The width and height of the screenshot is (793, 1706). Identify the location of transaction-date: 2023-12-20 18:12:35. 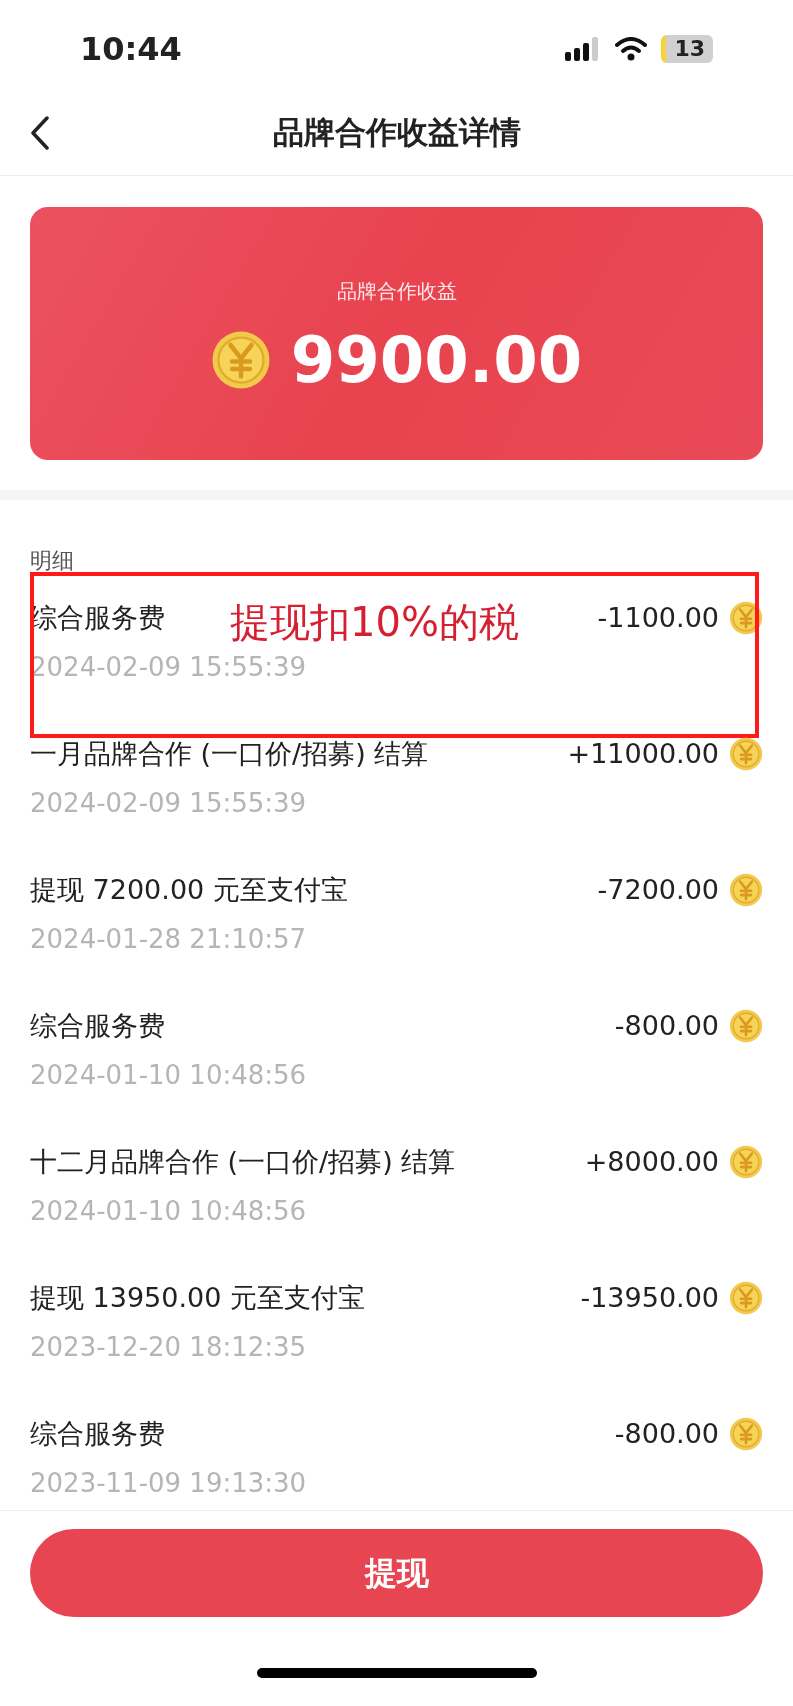
(169, 1347).